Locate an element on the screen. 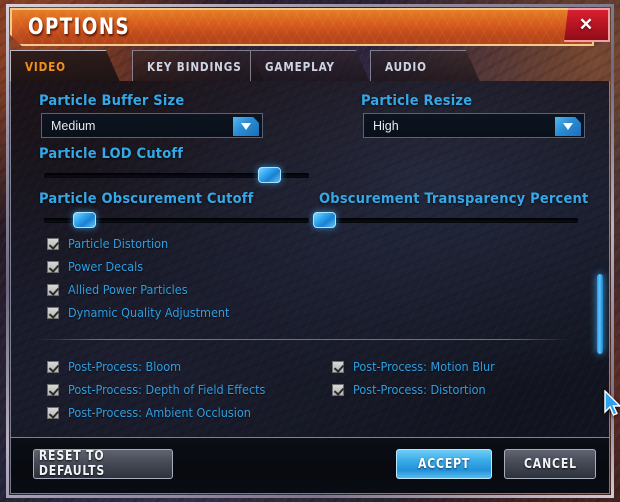 This screenshot has width=620, height=502. tab-gameplay: GAMEPLAY is located at coordinates (310, 66).